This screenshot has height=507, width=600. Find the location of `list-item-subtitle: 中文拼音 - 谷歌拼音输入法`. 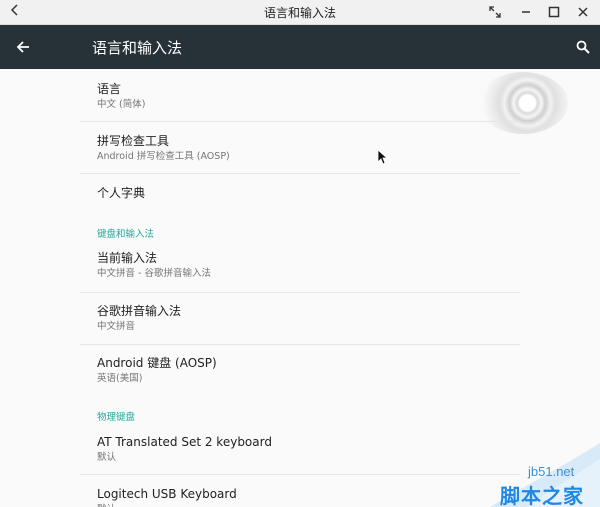

list-item-subtitle: 中文拼音 - 谷歌拼音输入法 is located at coordinates (154, 273).